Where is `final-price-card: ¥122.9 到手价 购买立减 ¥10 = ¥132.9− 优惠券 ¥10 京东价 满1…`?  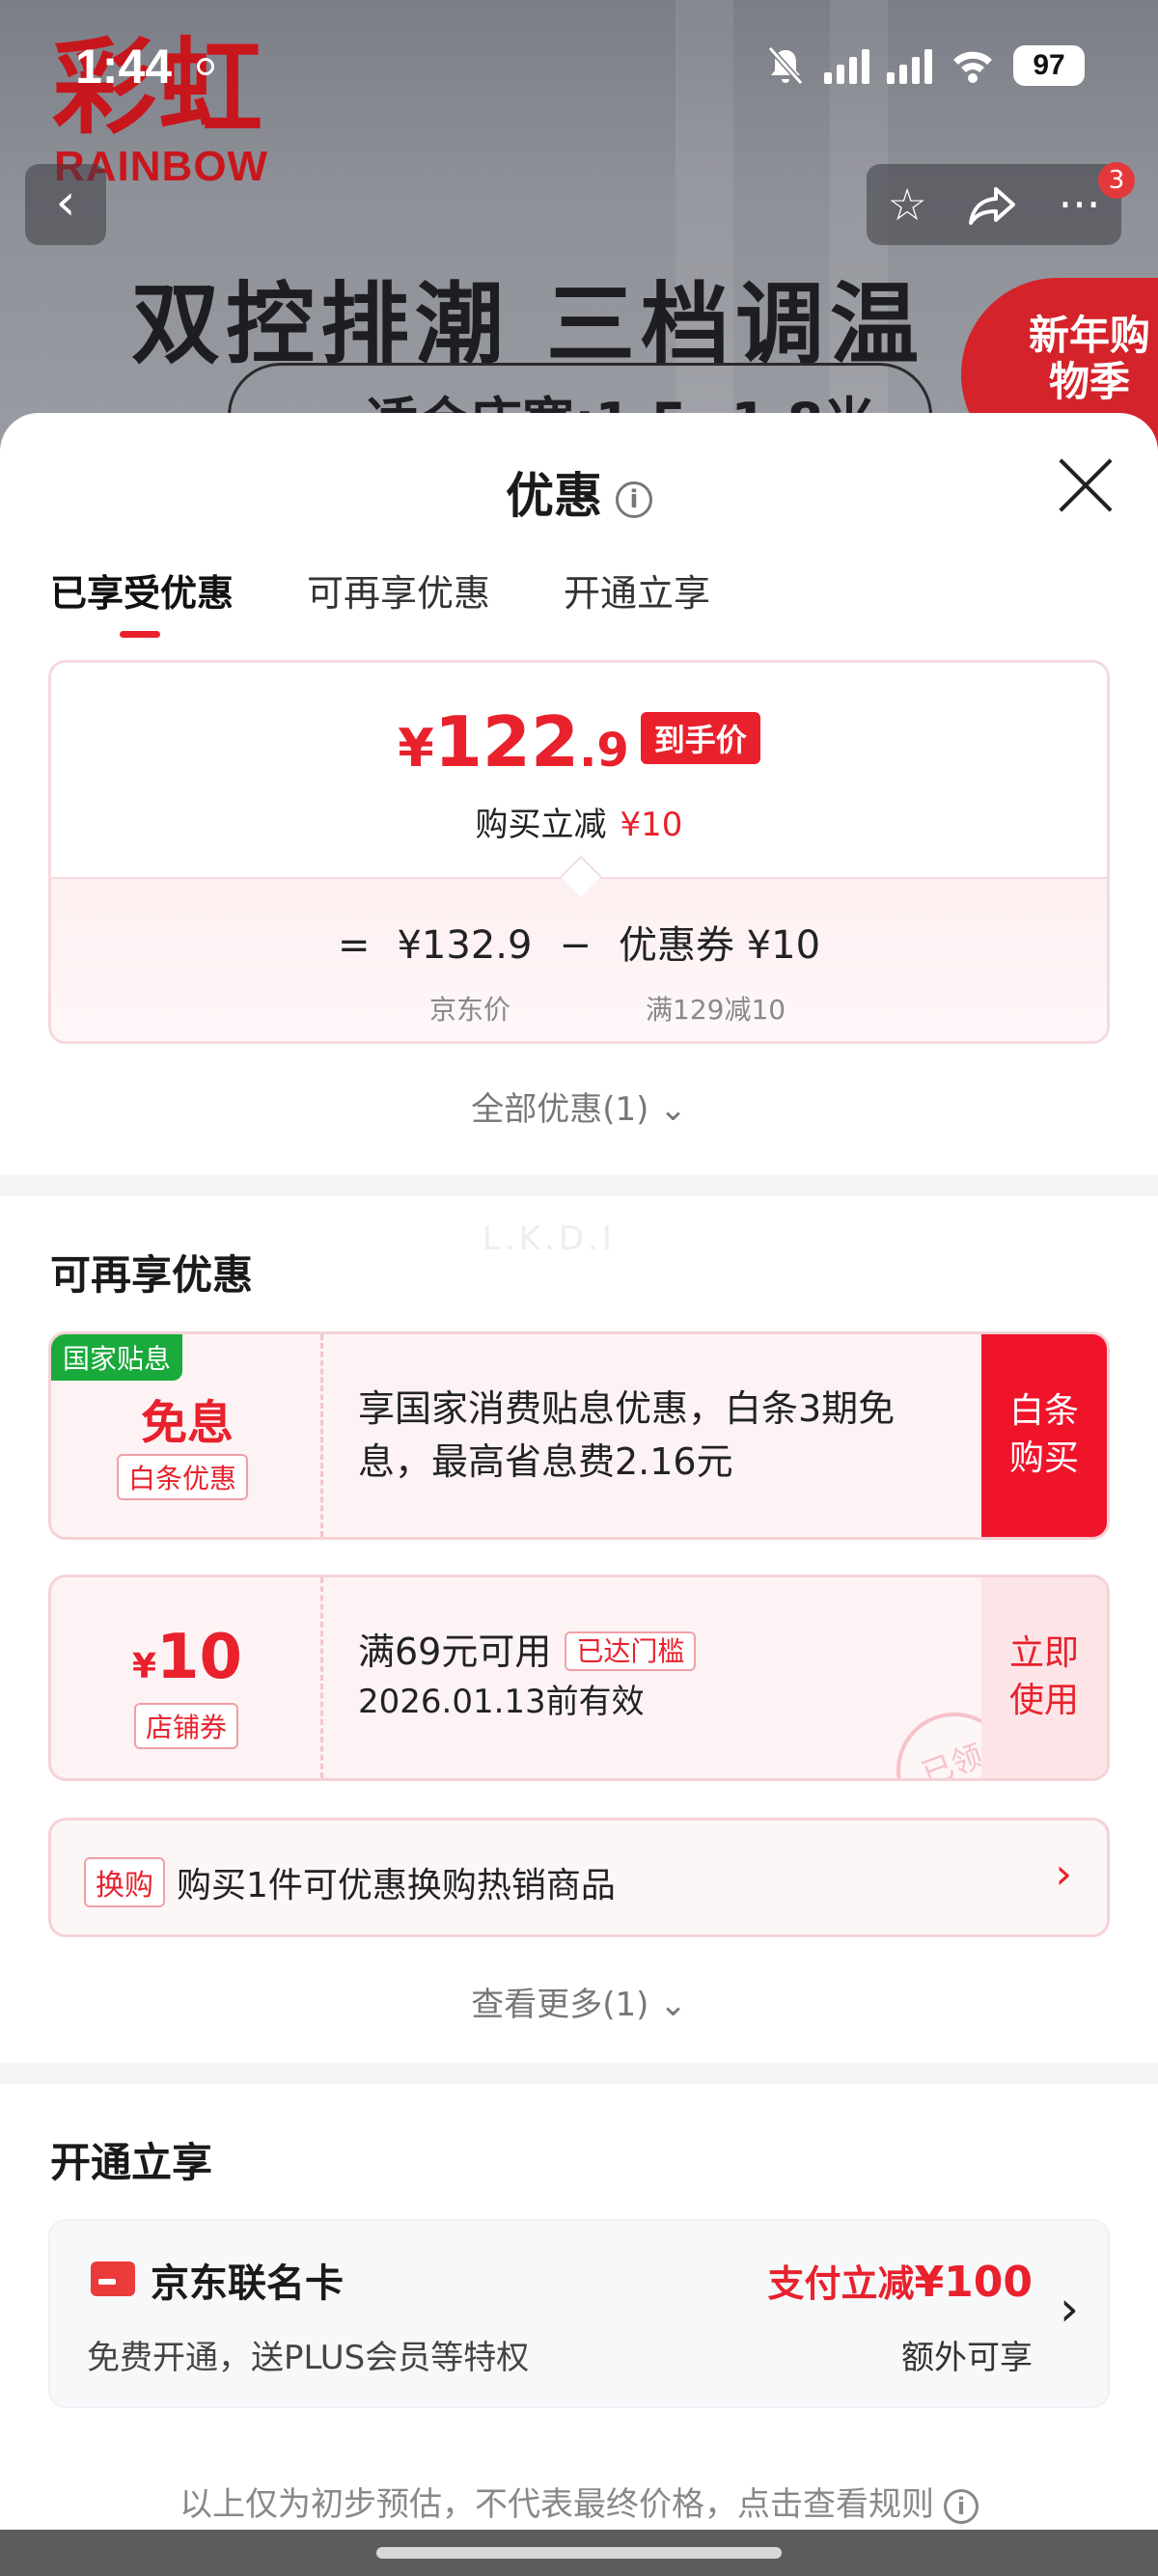 final-price-card: ¥122.9 到手价 购买立减 ¥10 = ¥132.9− 优惠券 ¥10 京东价 满1… is located at coordinates (579, 852).